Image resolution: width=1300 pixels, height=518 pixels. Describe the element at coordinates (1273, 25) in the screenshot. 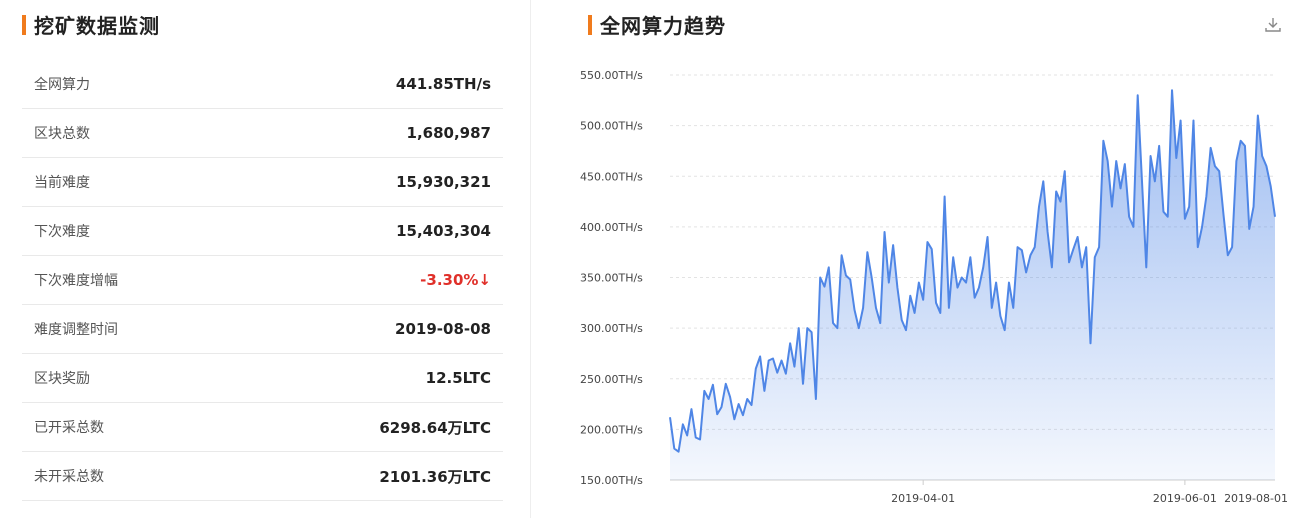

I see `download-icon` at that location.